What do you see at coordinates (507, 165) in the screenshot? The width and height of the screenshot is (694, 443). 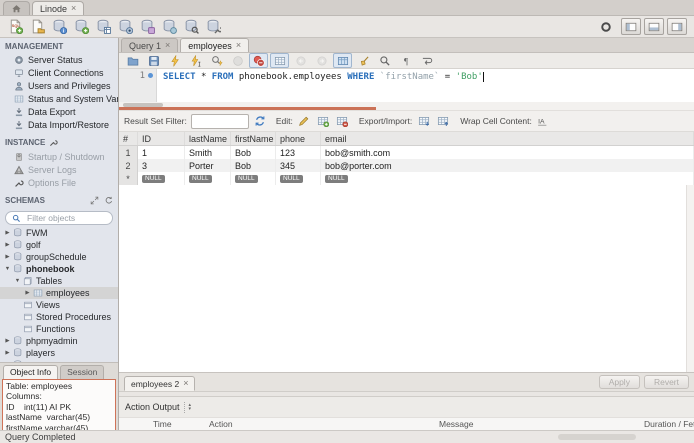 I see `grid-cell: bob@porter.com` at bounding box center [507, 165].